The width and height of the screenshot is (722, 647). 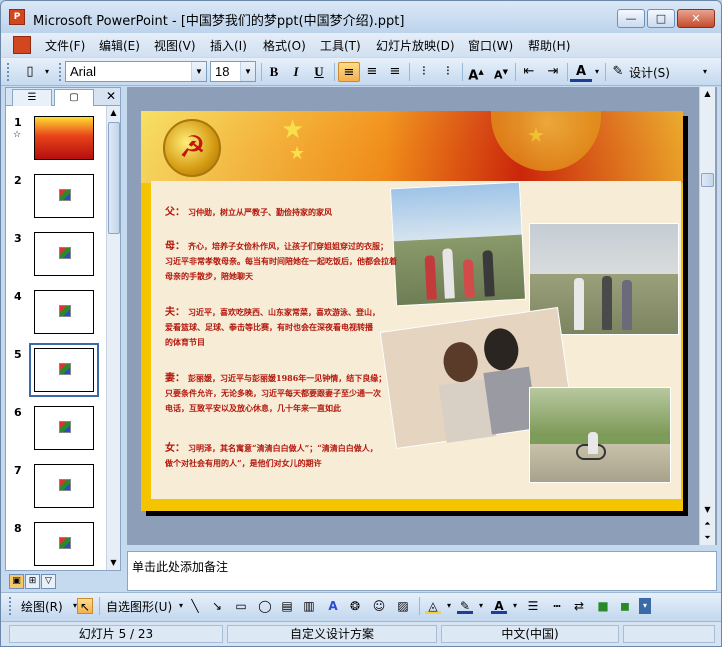 What do you see at coordinates (175, 45) in the screenshot?
I see `menu-view: 视图(V)` at bounding box center [175, 45].